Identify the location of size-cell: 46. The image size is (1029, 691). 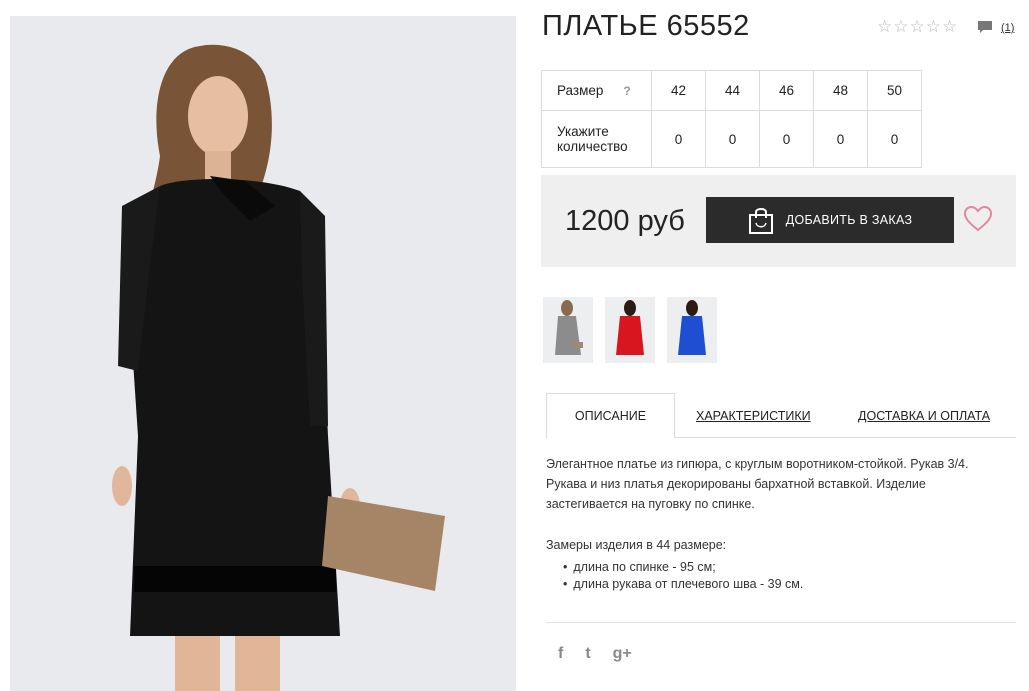
(786, 90).